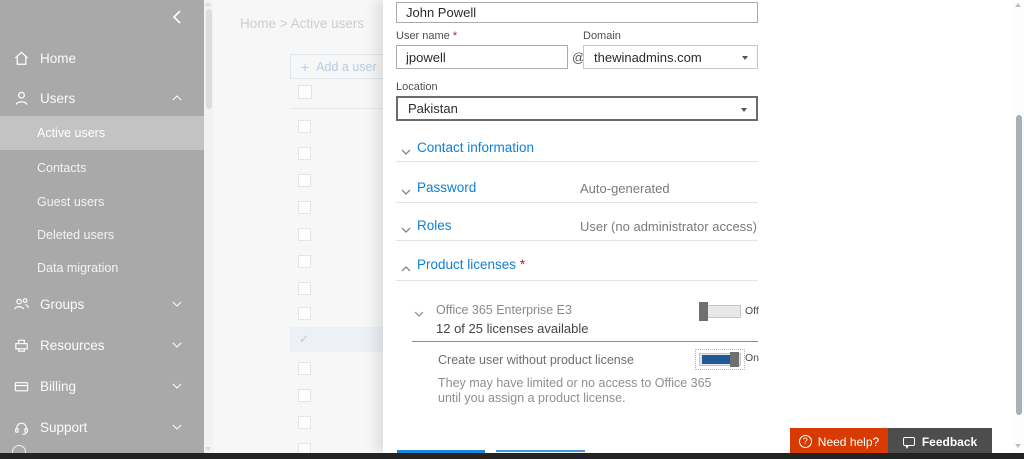  What do you see at coordinates (102, 427) in the screenshot?
I see `sidebar-item-support: Support` at bounding box center [102, 427].